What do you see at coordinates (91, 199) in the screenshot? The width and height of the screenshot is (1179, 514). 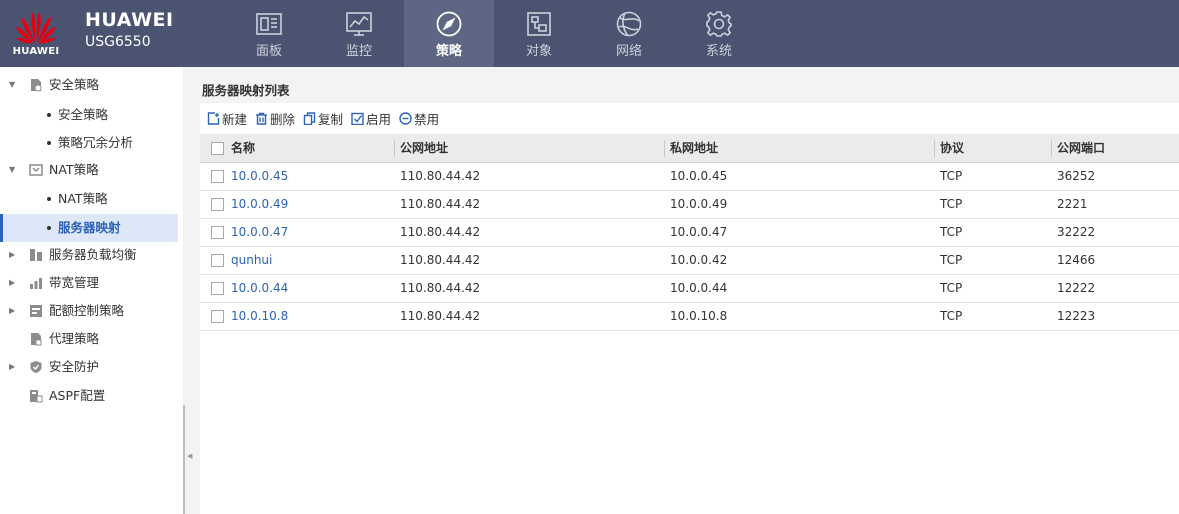 I see `sidebar-sub-nat-policy: NAT策略` at bounding box center [91, 199].